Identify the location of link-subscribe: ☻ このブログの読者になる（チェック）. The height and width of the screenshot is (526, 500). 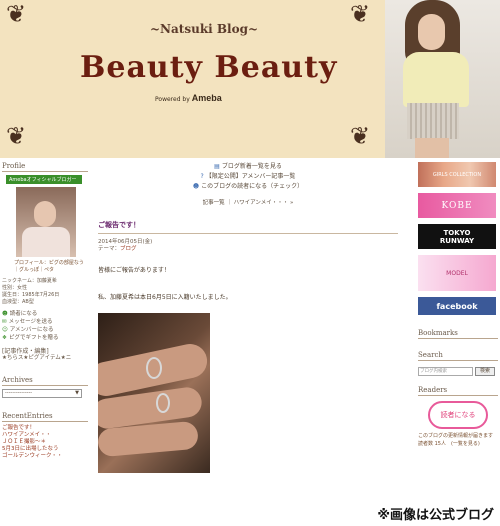
(248, 187).